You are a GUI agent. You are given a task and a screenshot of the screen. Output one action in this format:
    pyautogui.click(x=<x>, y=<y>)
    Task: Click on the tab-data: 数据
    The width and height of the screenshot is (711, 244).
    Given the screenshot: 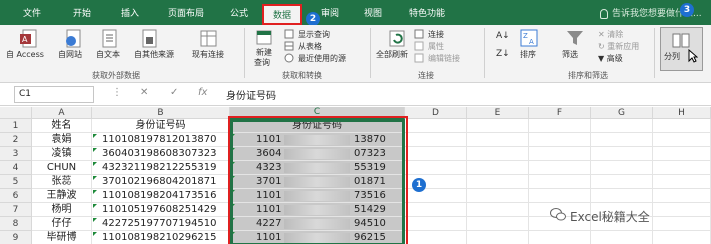 What is the action you would take?
    pyautogui.click(x=282, y=14)
    